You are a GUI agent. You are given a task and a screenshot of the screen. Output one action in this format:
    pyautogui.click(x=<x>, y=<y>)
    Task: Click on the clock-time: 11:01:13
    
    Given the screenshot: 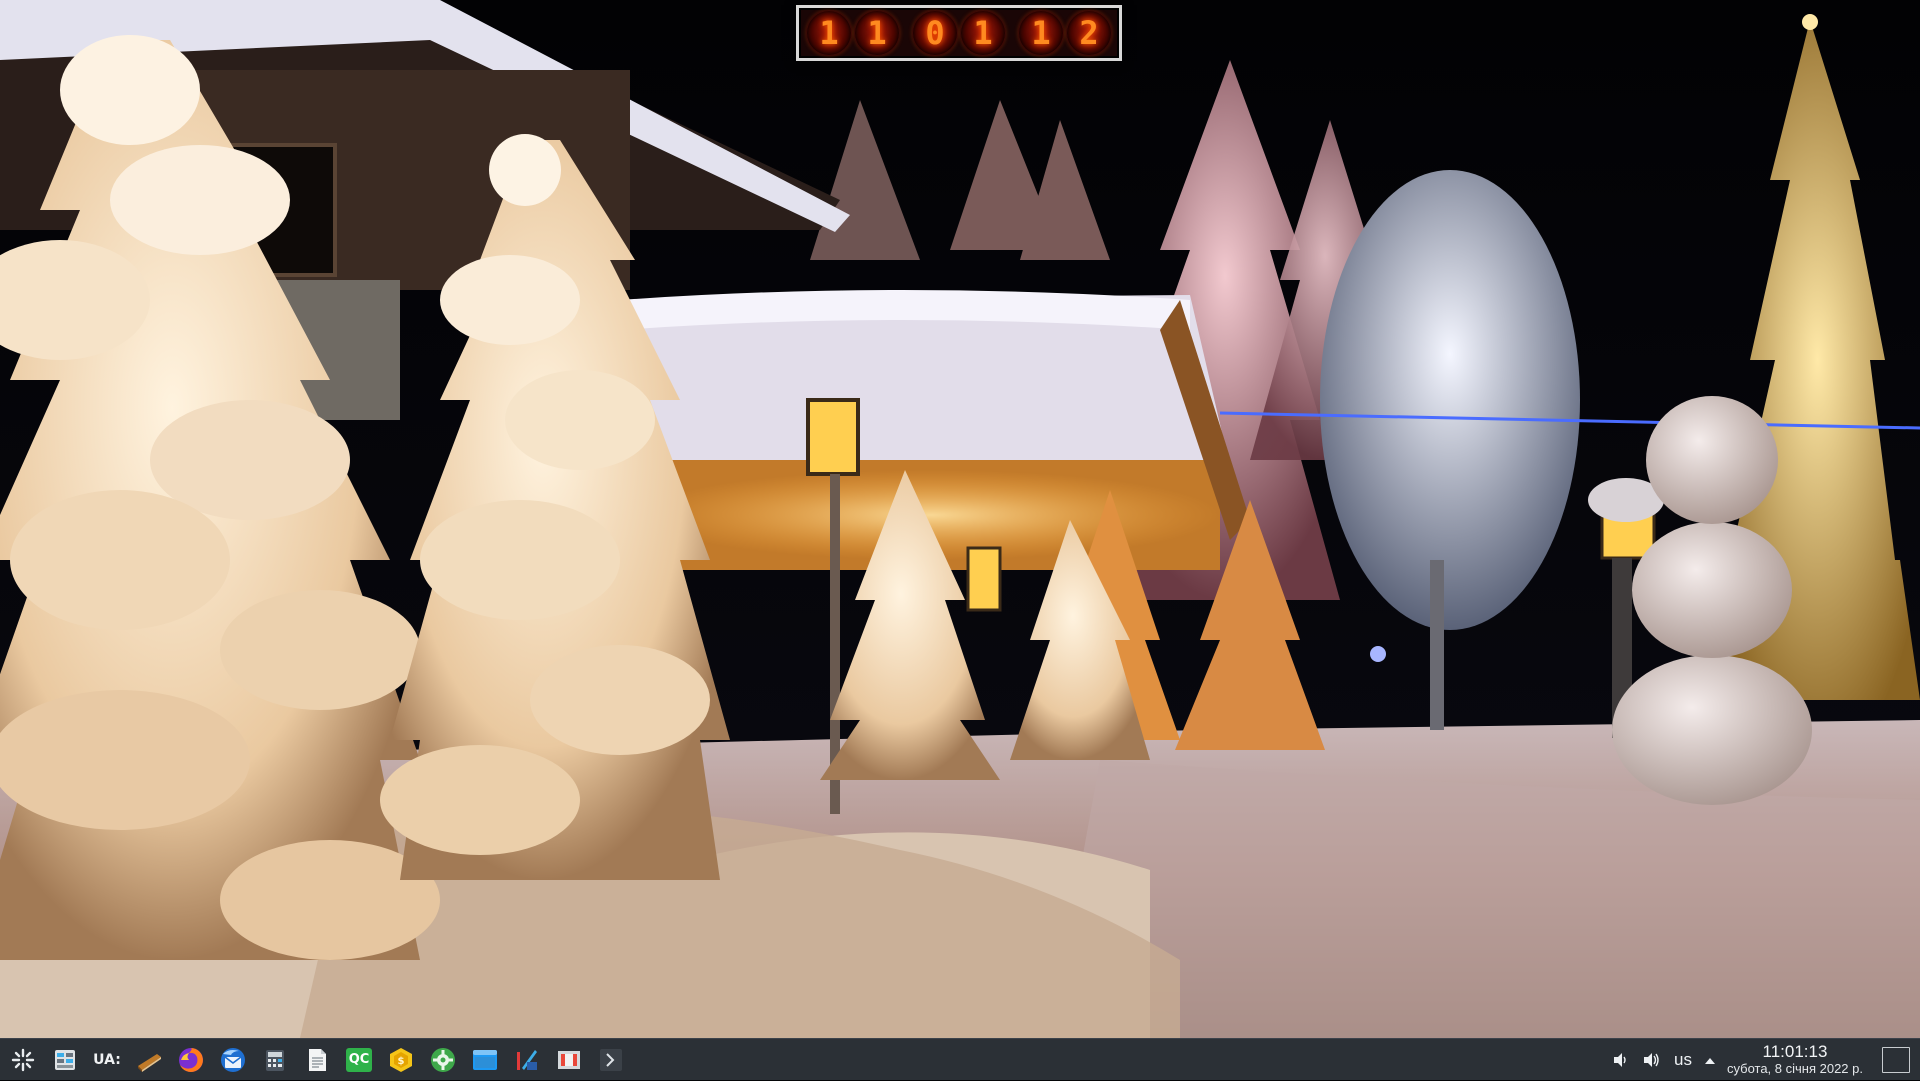 What is the action you would take?
    pyautogui.click(x=1795, y=1051)
    